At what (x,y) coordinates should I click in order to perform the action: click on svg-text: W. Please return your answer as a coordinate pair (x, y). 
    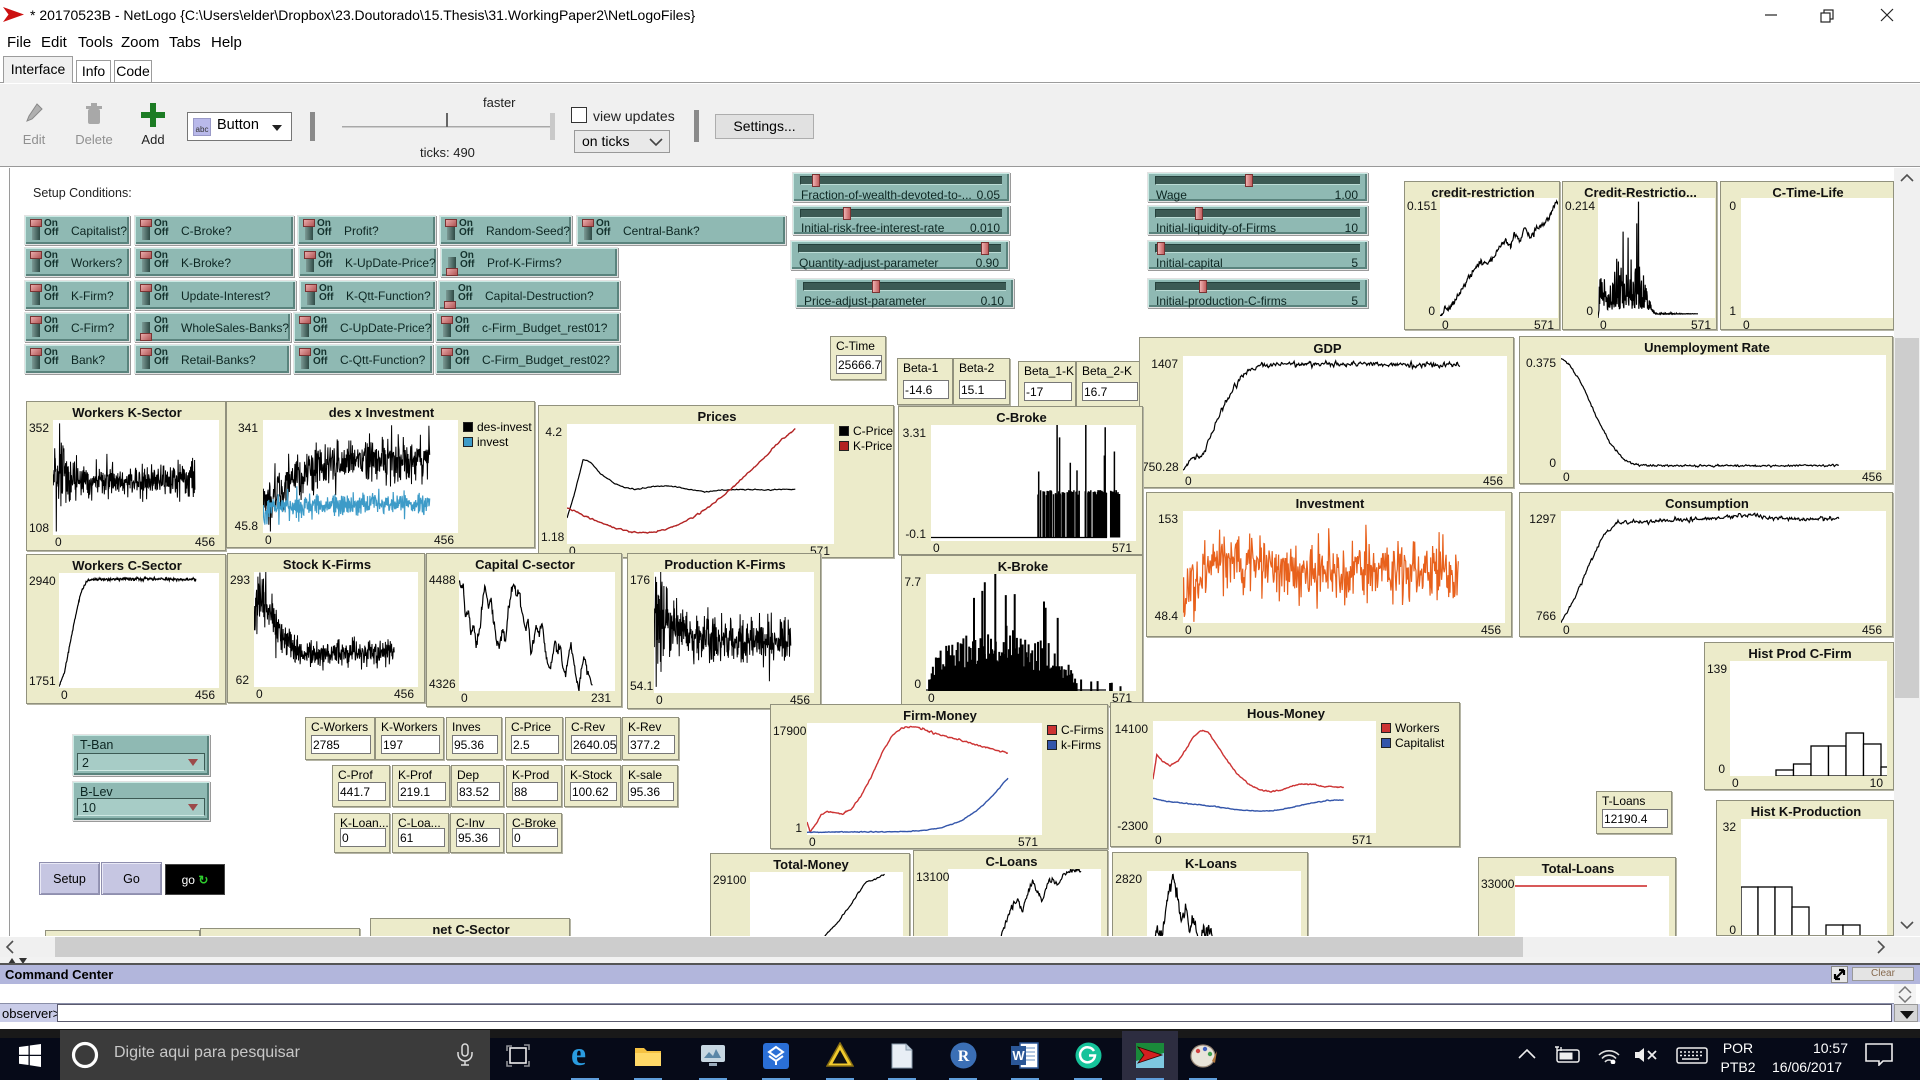
    Looking at the image, I should click on (1018, 1055).